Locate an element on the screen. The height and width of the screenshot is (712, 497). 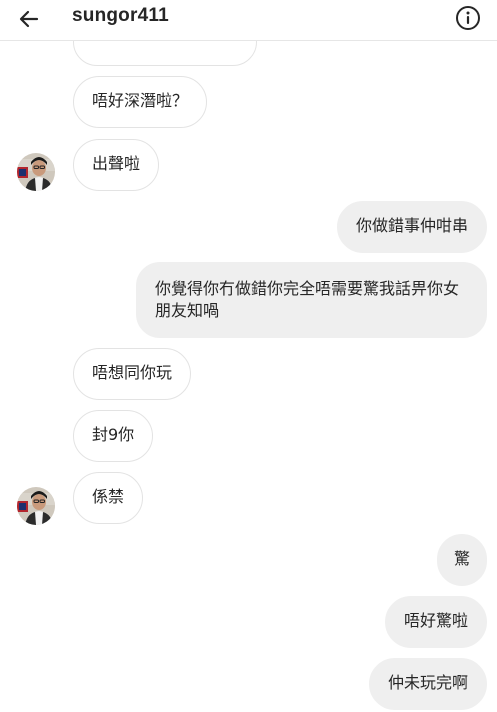
arrow-left-icon is located at coordinates (29, 19).